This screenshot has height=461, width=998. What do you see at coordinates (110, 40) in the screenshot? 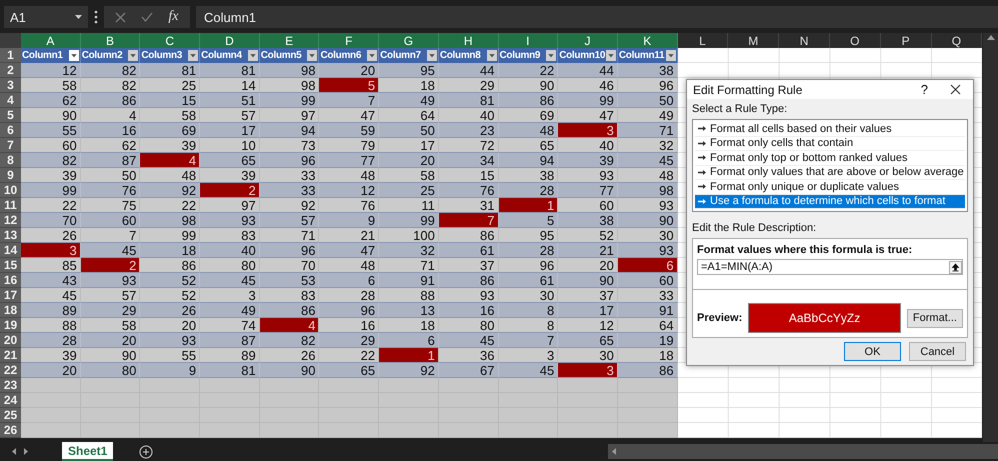
I see `column-header: B` at bounding box center [110, 40].